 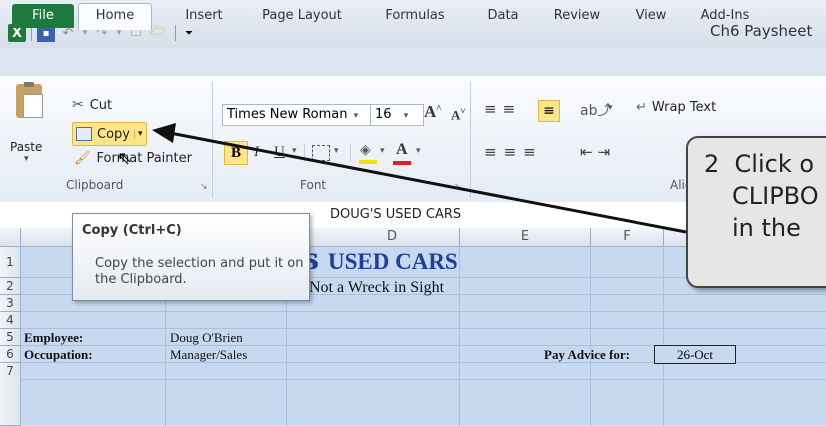 I want to click on instruction-callout: 2 Click o CLIPBO in the, so click(x=756, y=212).